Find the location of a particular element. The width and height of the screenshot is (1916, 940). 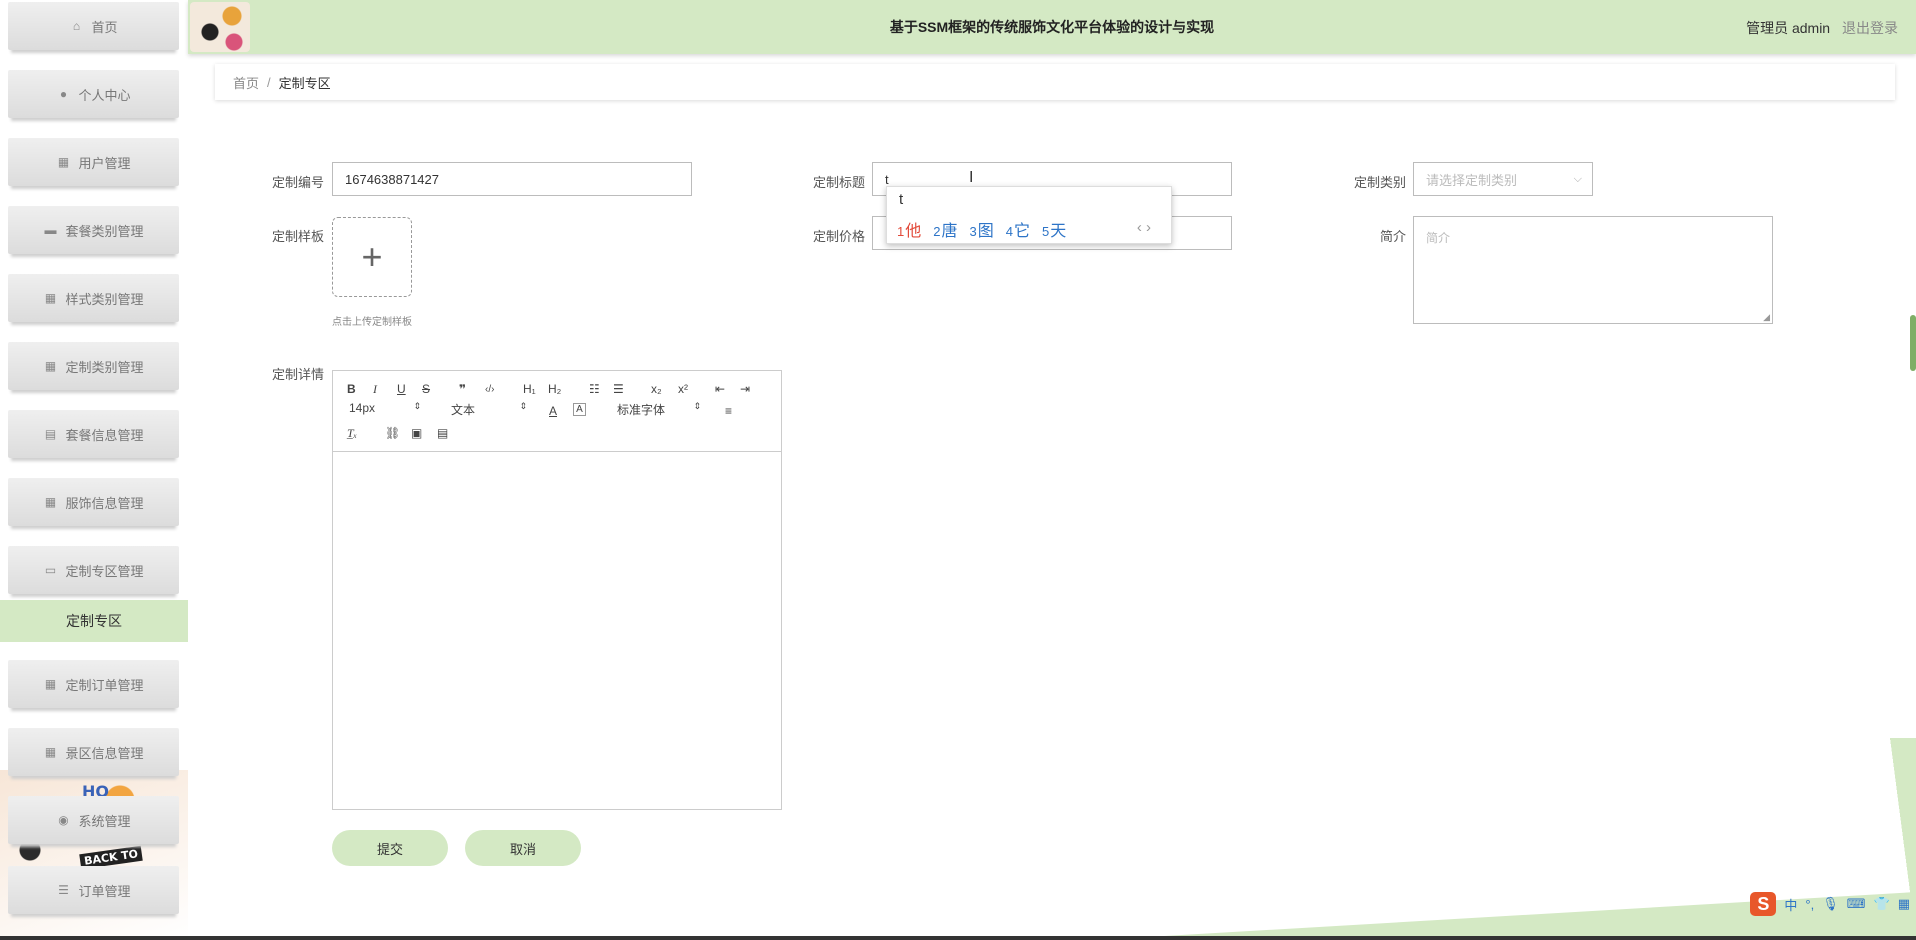

strikethrough-icon: S is located at coordinates (426, 389).